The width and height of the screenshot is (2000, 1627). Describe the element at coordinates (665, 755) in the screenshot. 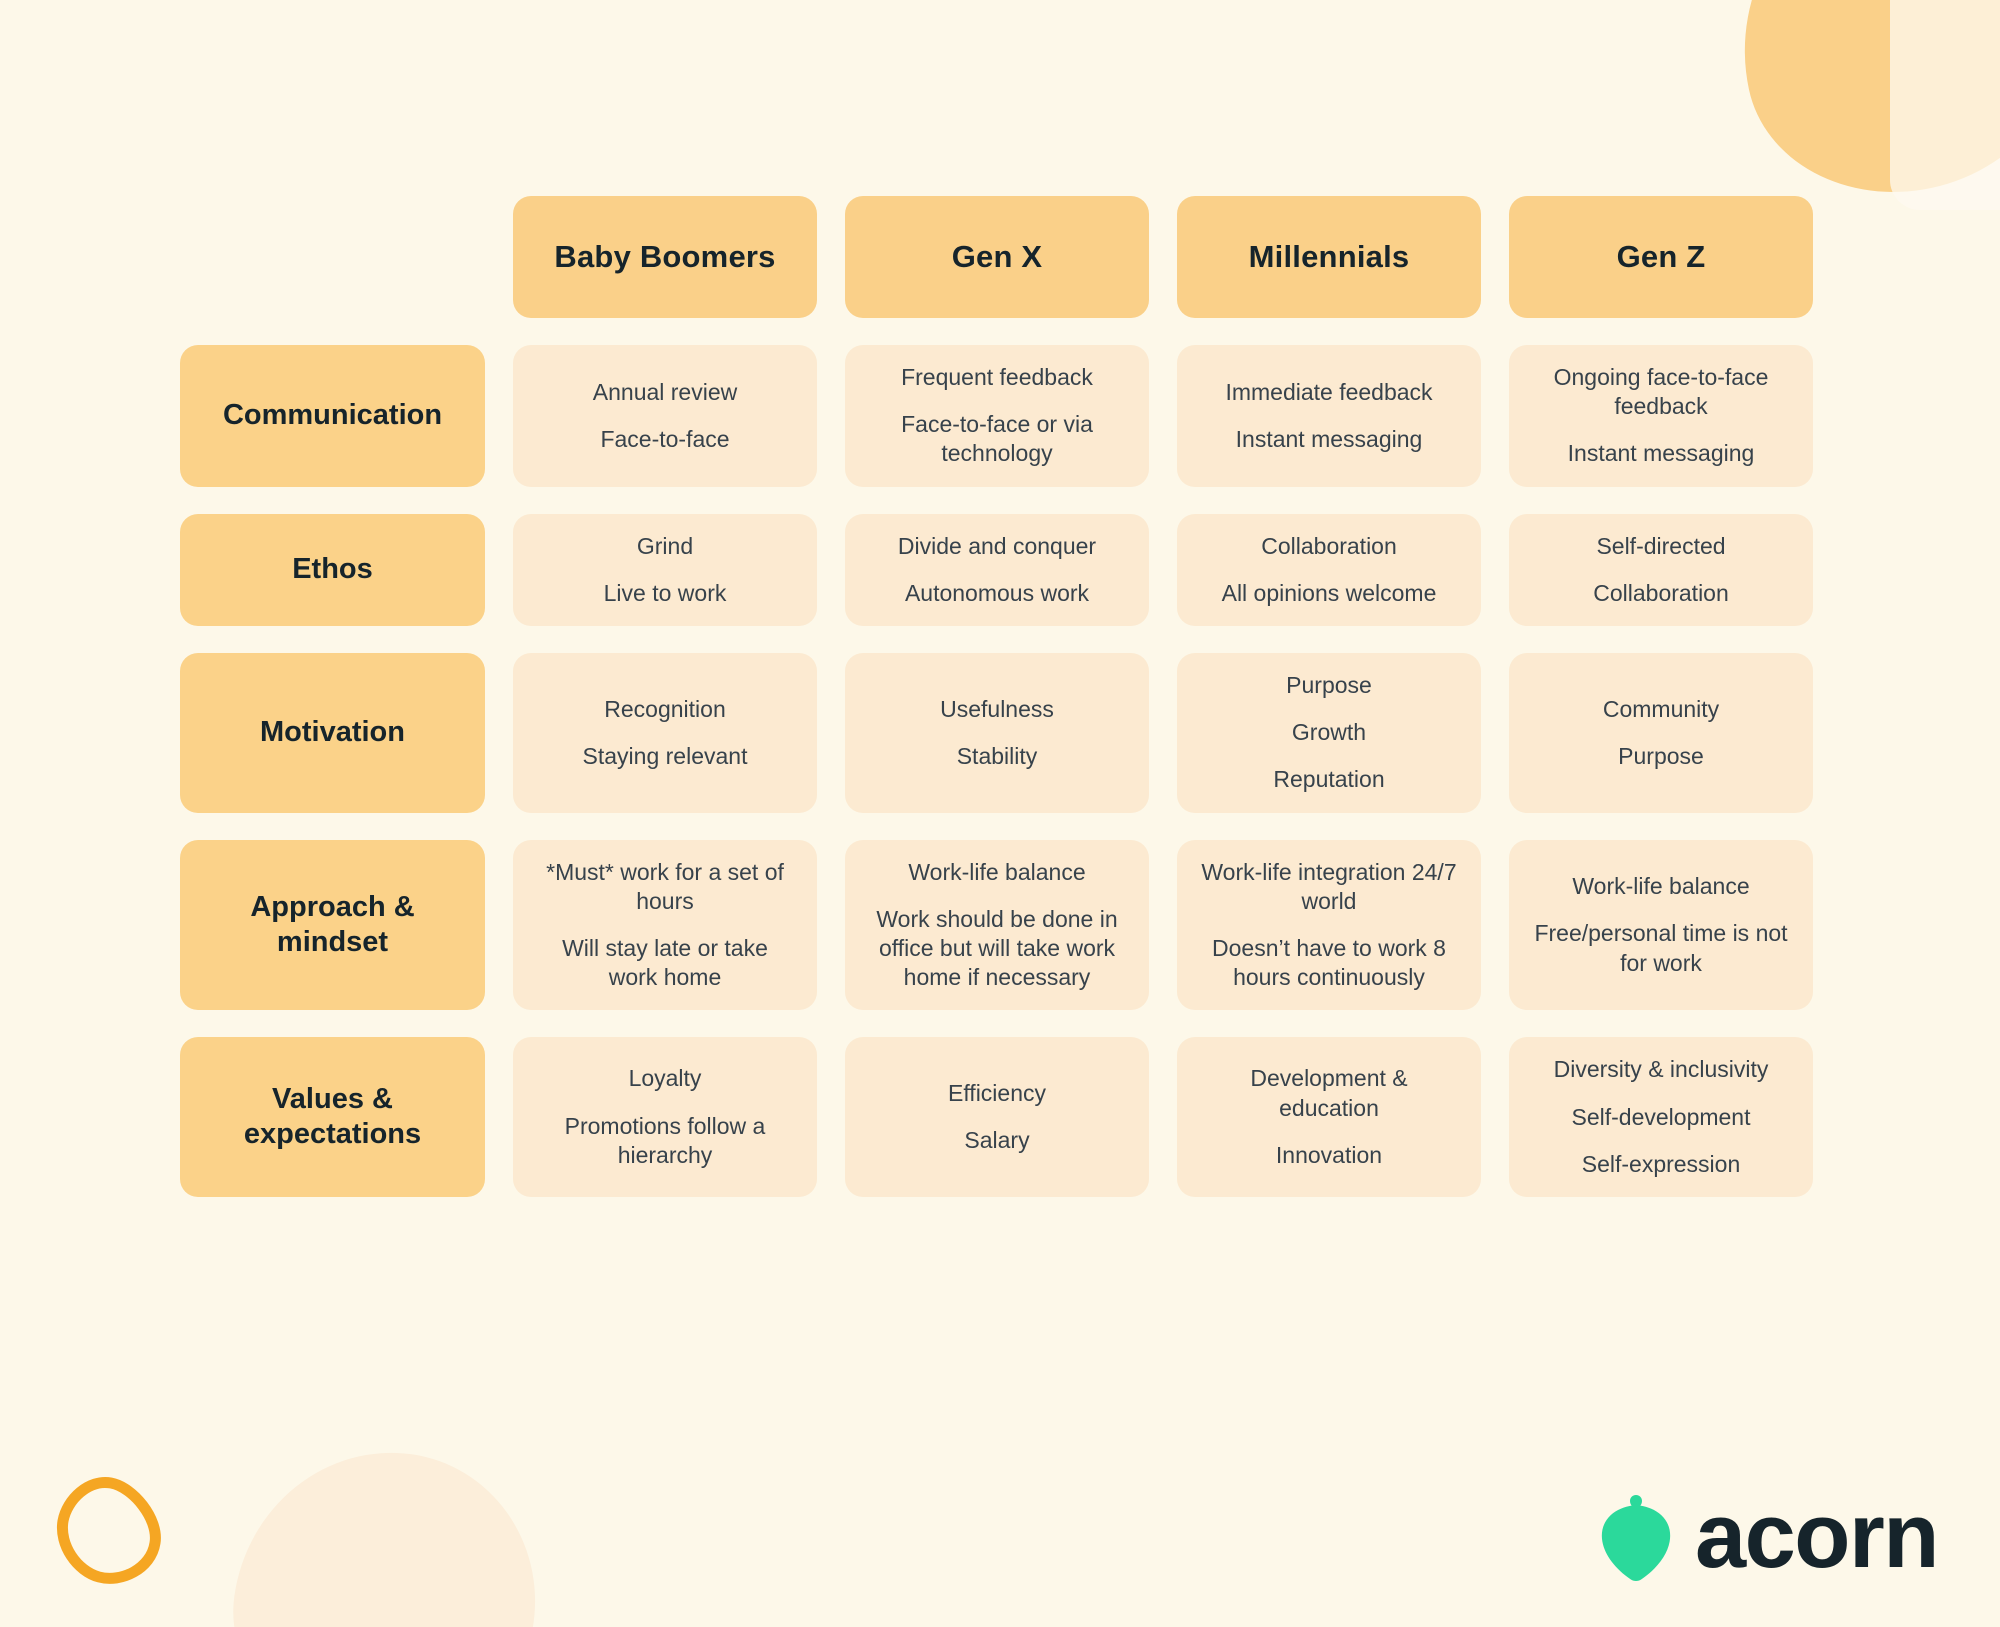

I see `cell-line: Staying relevant` at that location.